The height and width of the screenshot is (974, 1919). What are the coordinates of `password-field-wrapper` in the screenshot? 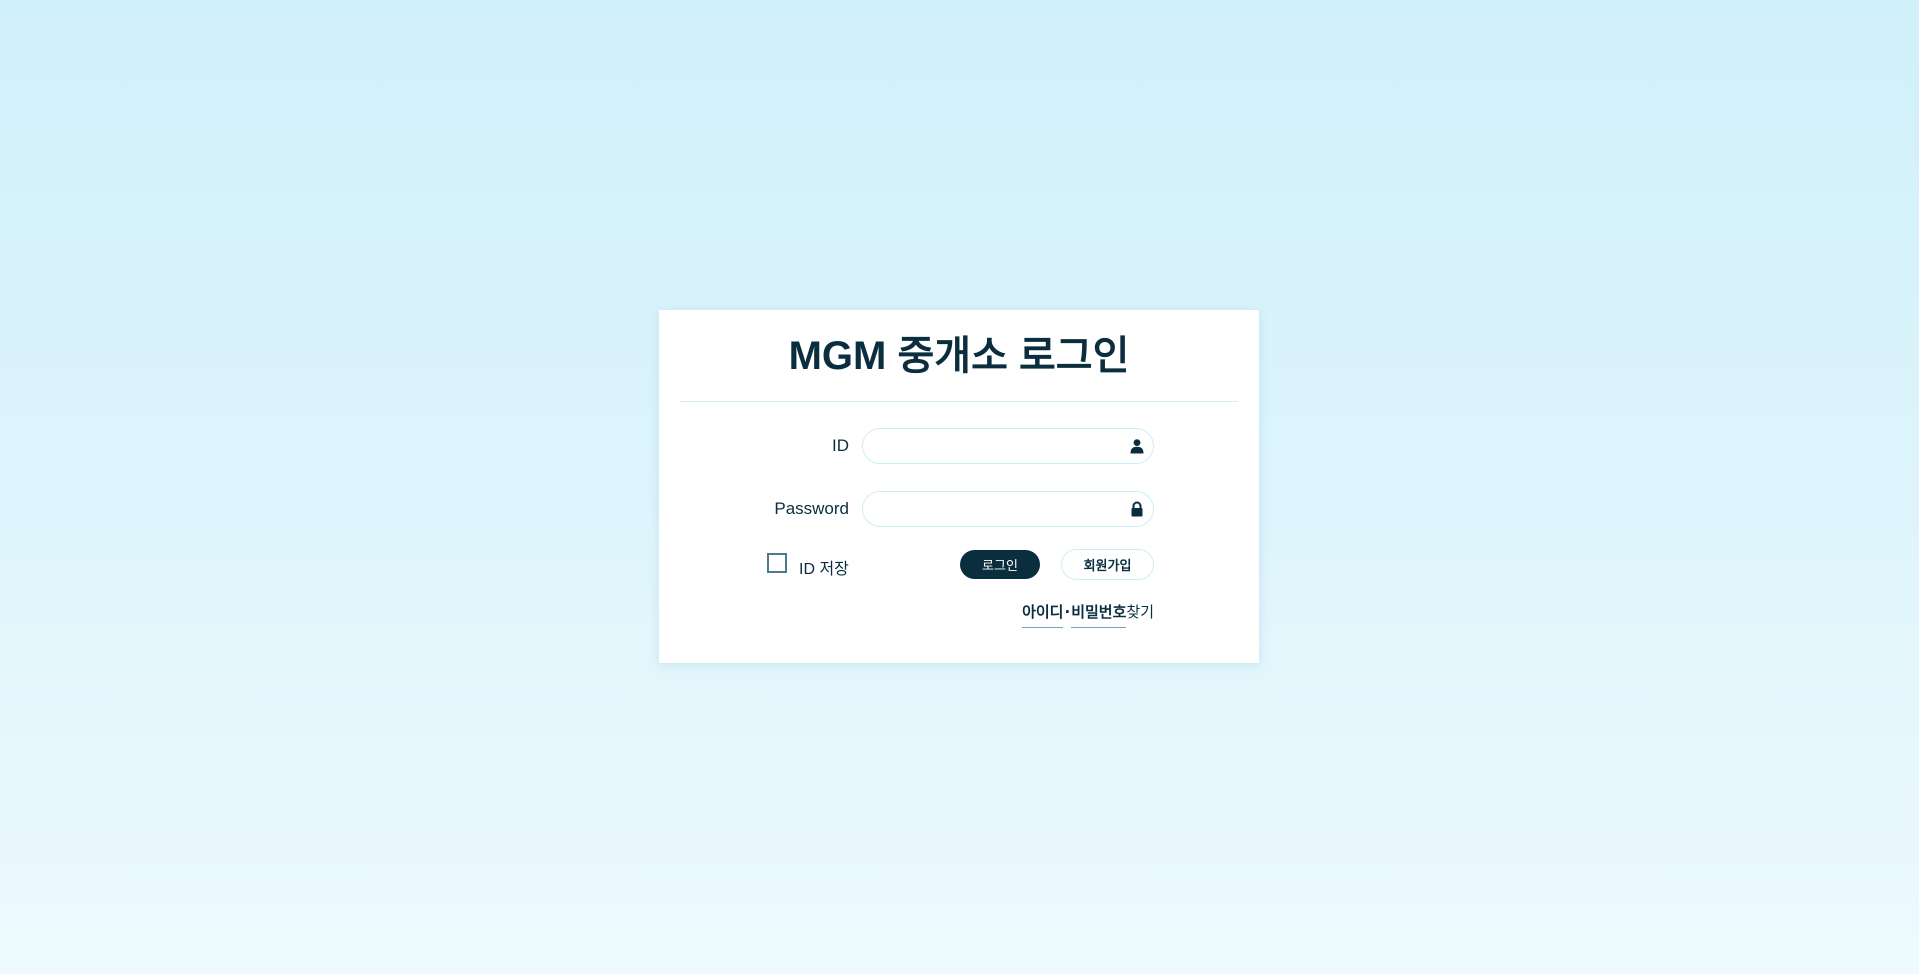 It's located at (1008, 509).